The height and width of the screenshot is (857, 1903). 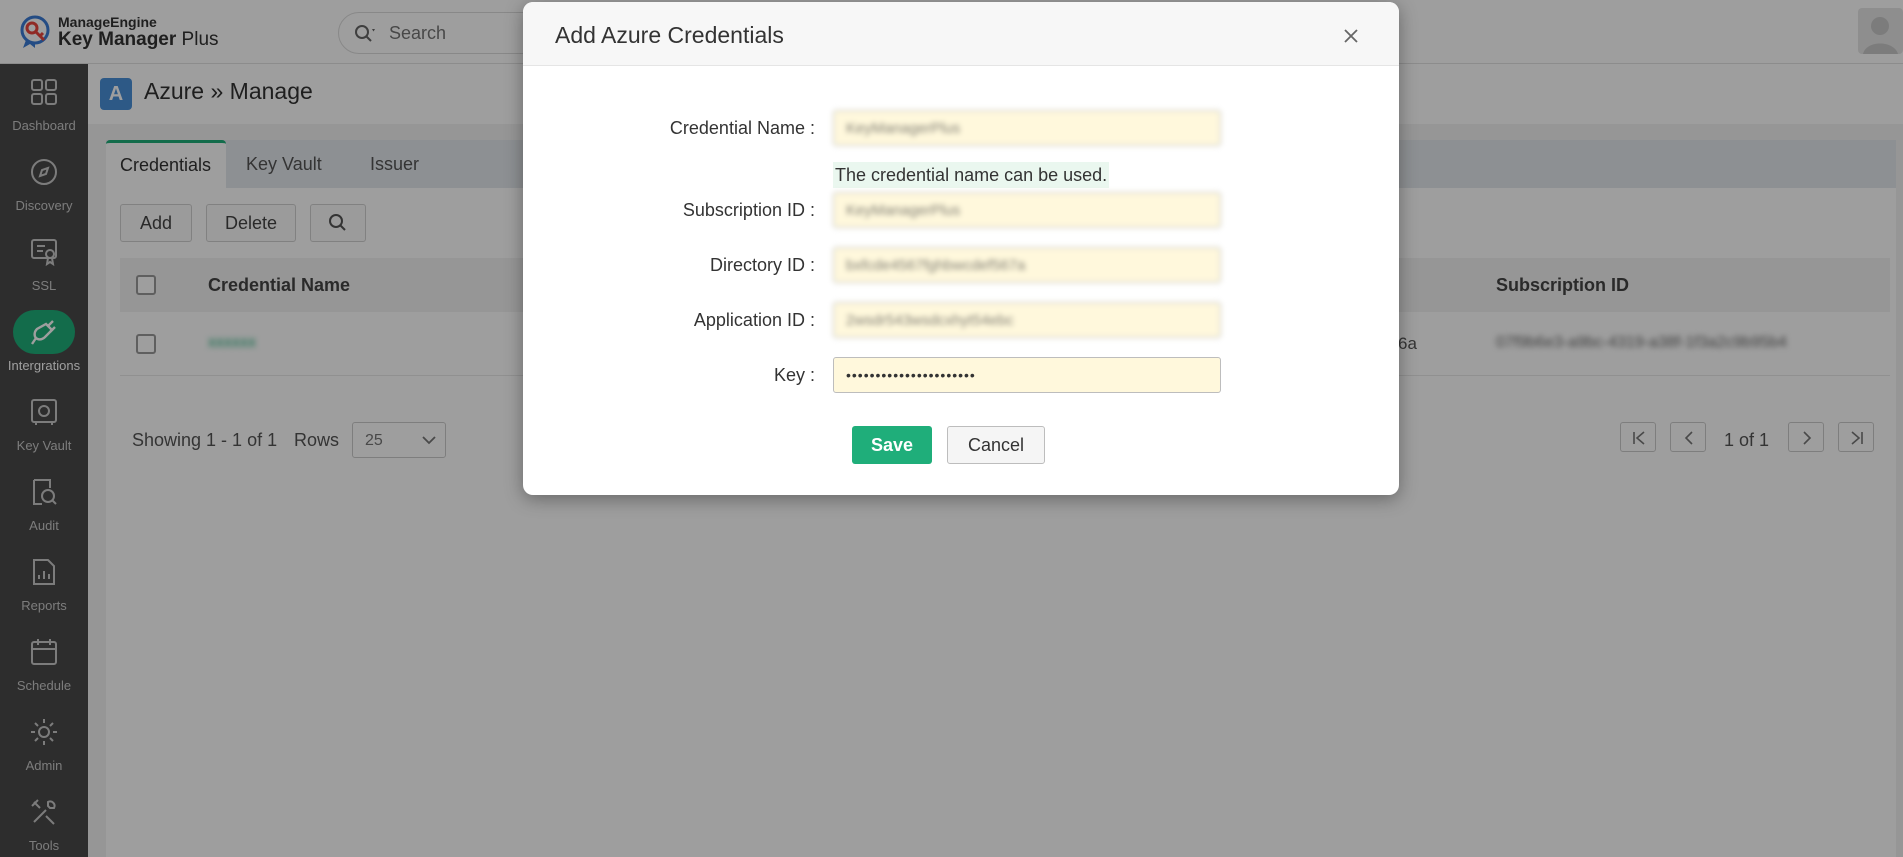 I want to click on directory-id-input, so click(x=1027, y=265).